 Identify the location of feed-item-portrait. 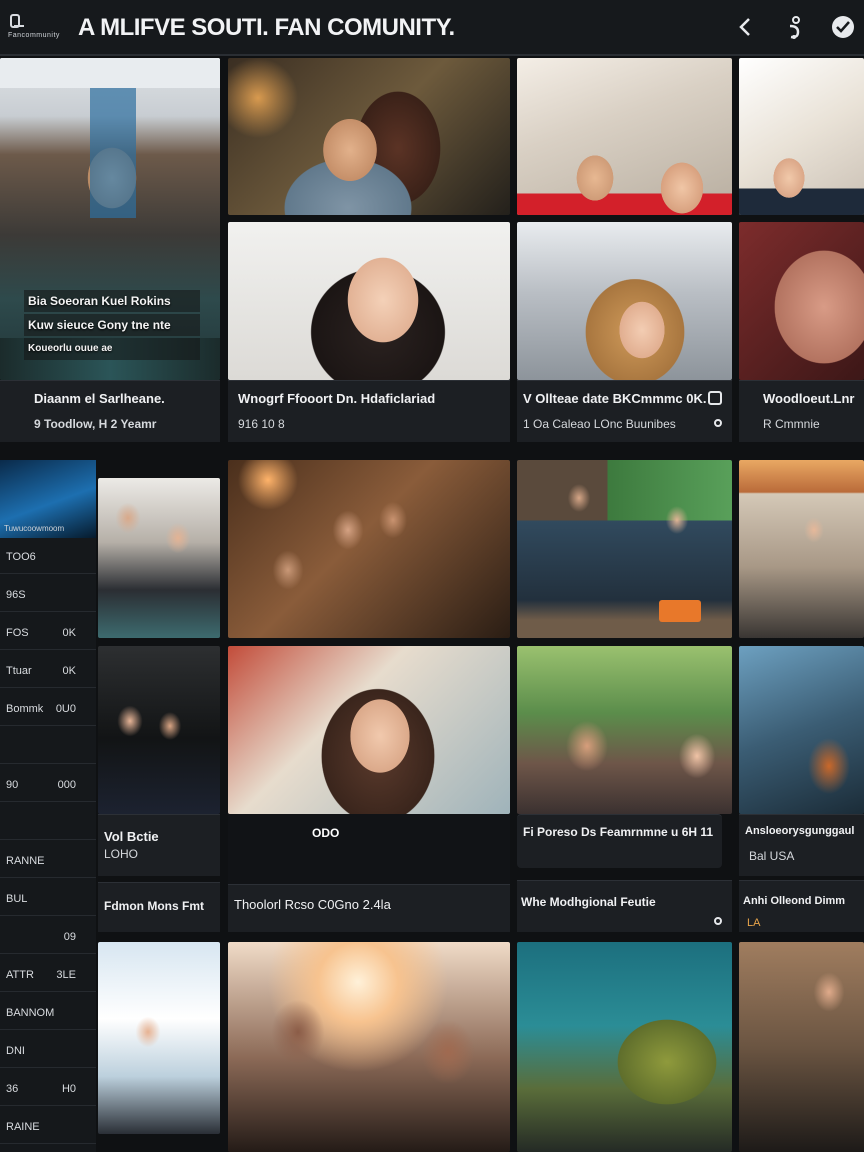
(369, 301).